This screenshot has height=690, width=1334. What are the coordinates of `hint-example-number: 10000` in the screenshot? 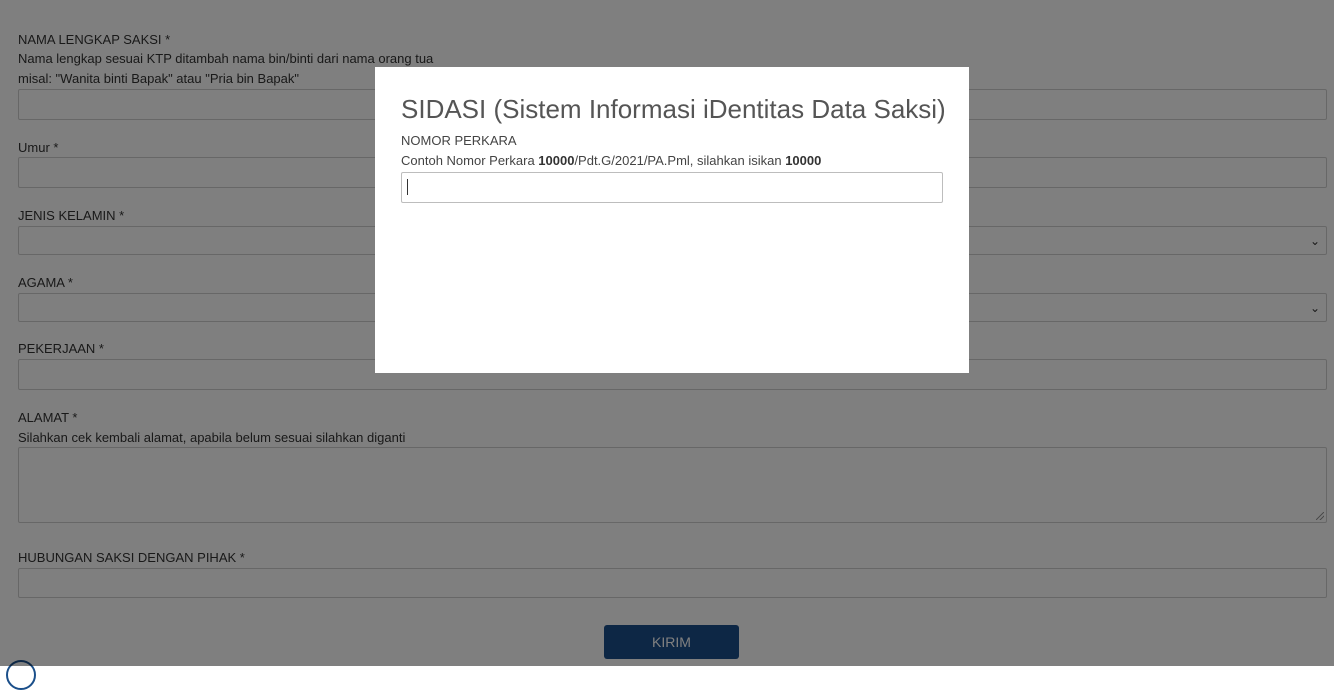 It's located at (556, 160).